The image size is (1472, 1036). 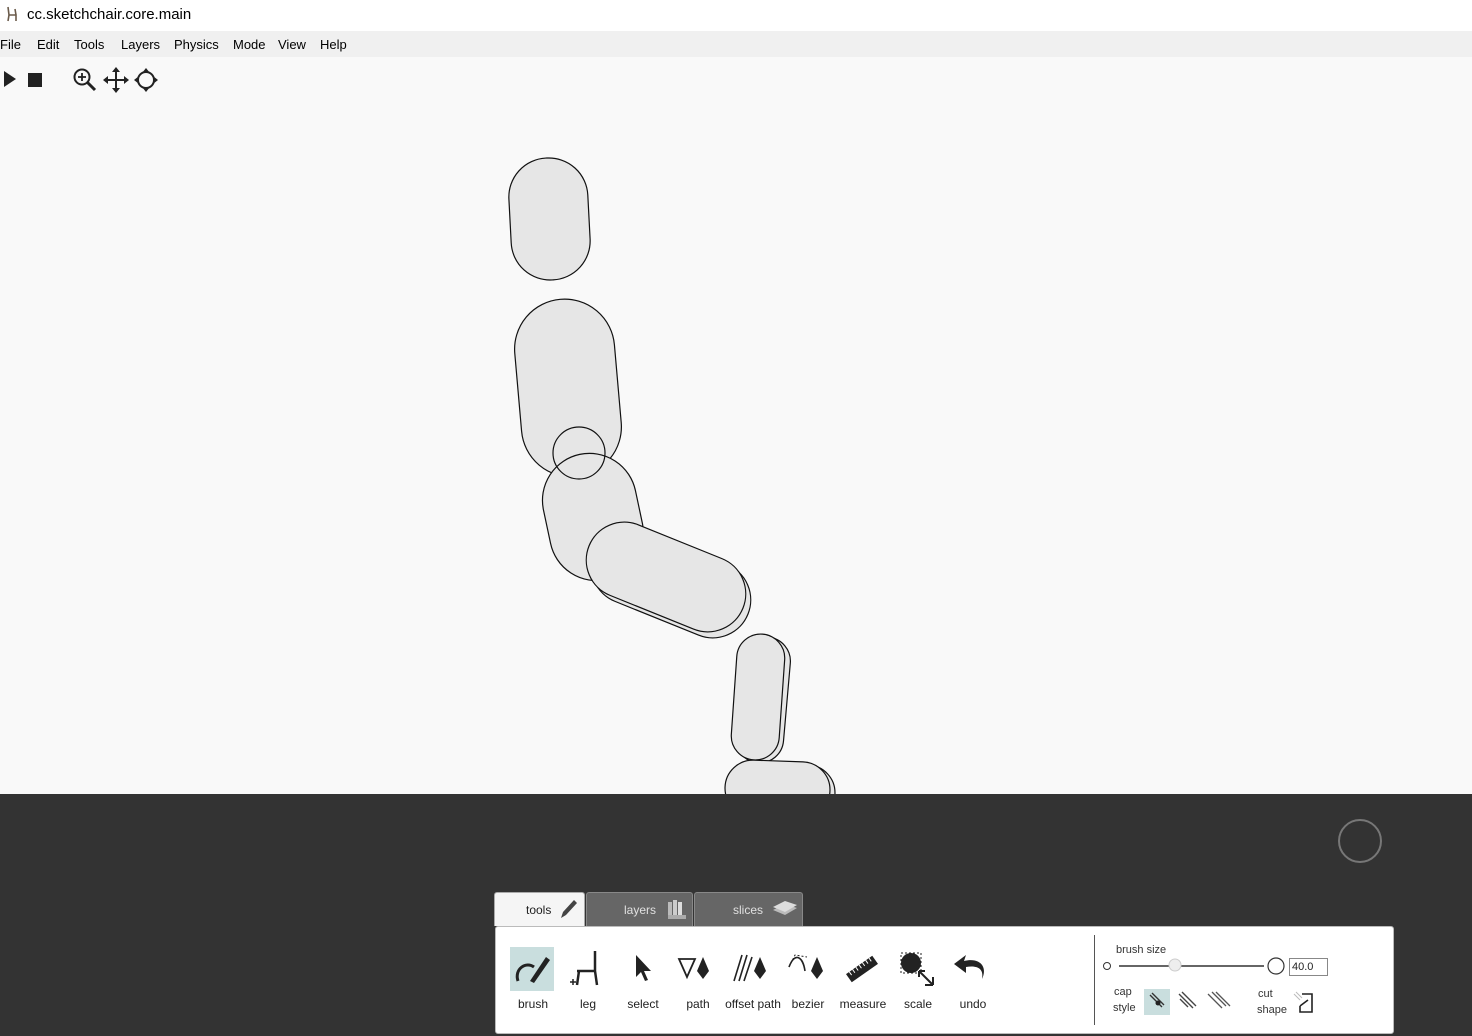 What do you see at coordinates (1265, 994) in the screenshot?
I see `cut-shape-label-1: cut` at bounding box center [1265, 994].